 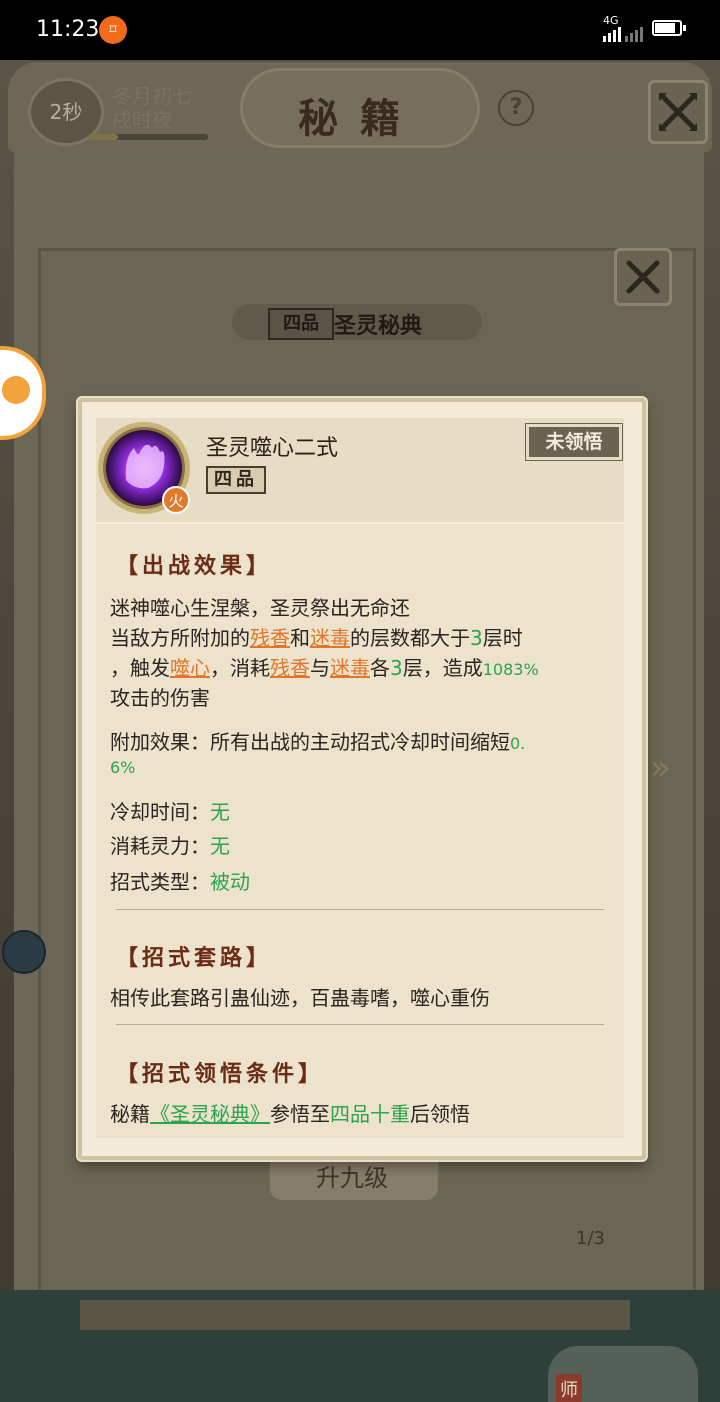 I want to click on cooldown-row: 冷却时间：无, so click(x=170, y=812).